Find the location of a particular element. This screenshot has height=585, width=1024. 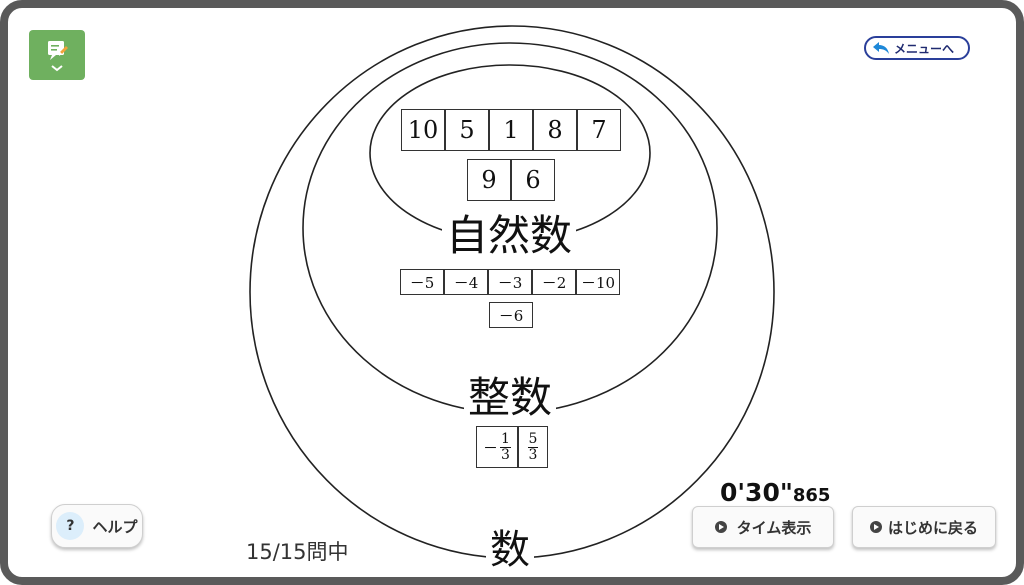

number-card: 9 is located at coordinates (489, 180).